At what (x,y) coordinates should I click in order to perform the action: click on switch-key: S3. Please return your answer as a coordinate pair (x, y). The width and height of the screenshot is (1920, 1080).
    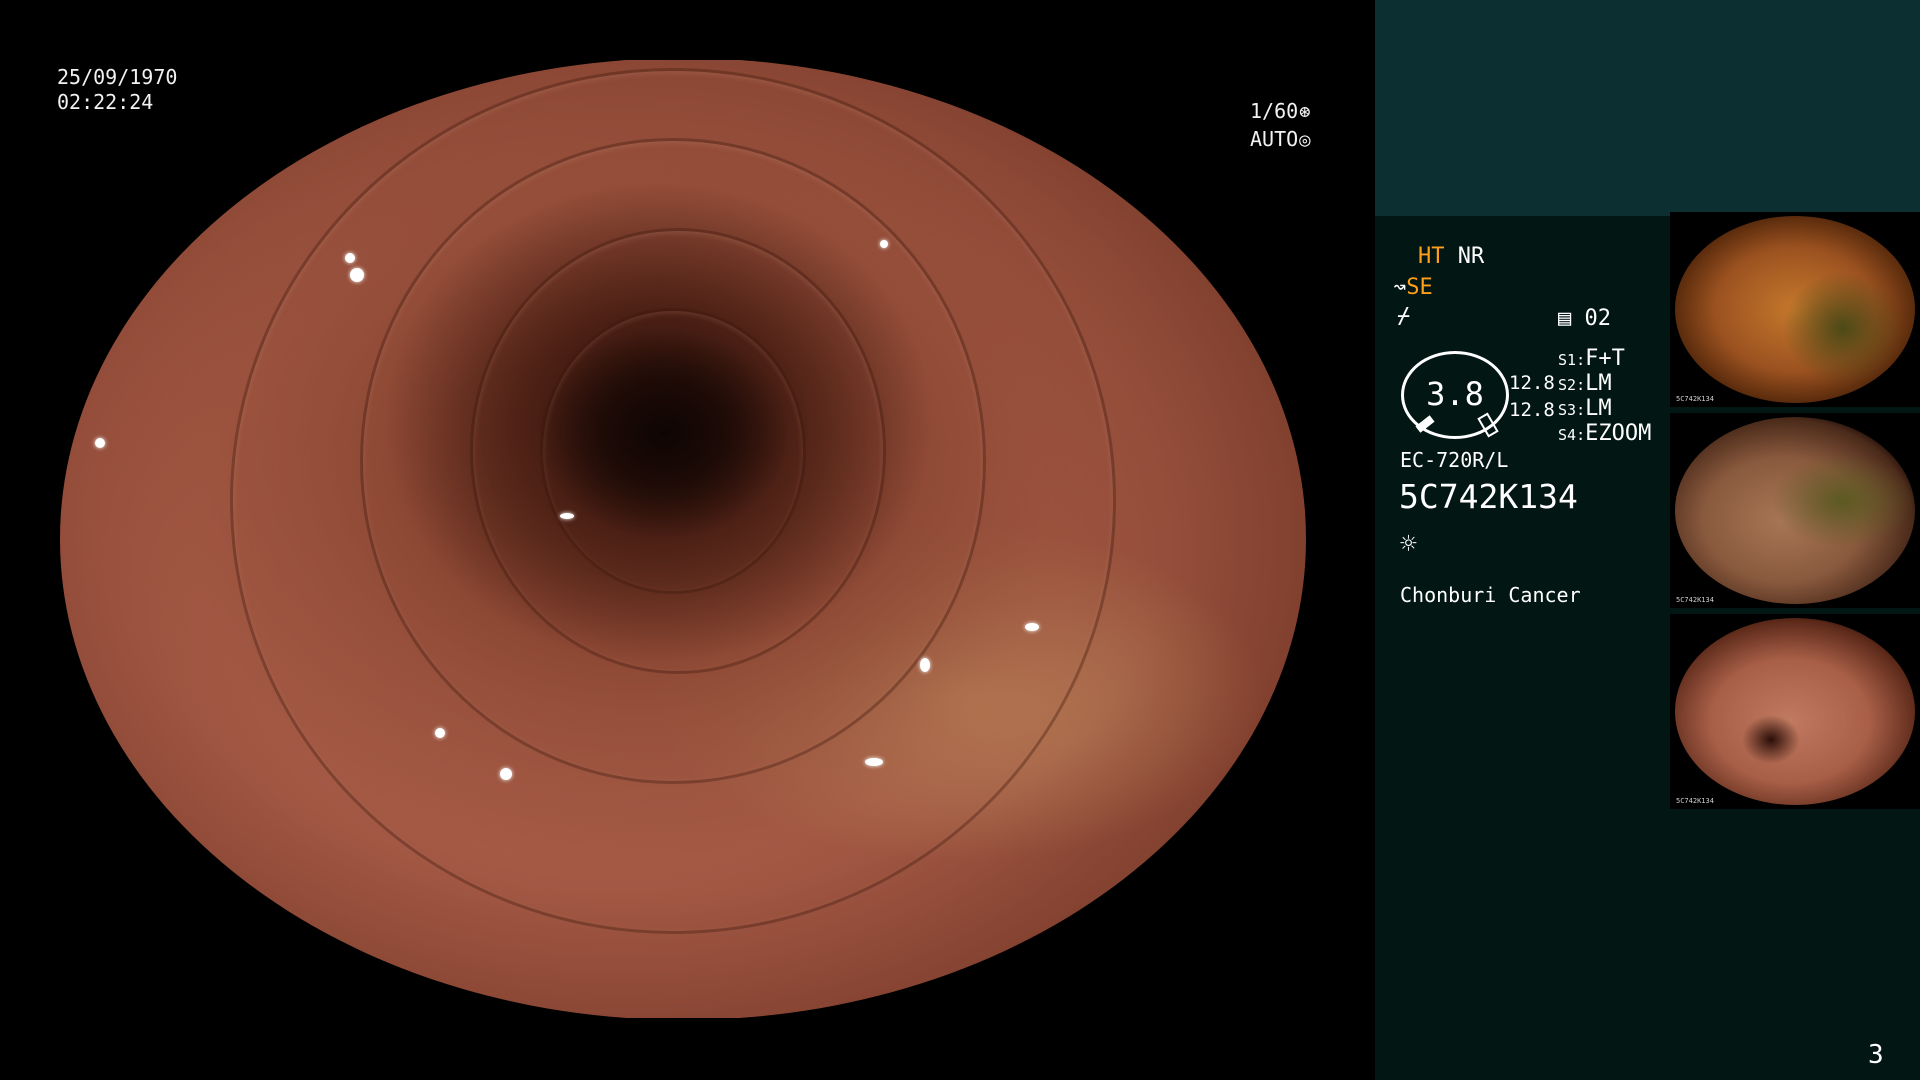
    Looking at the image, I should click on (1567, 410).